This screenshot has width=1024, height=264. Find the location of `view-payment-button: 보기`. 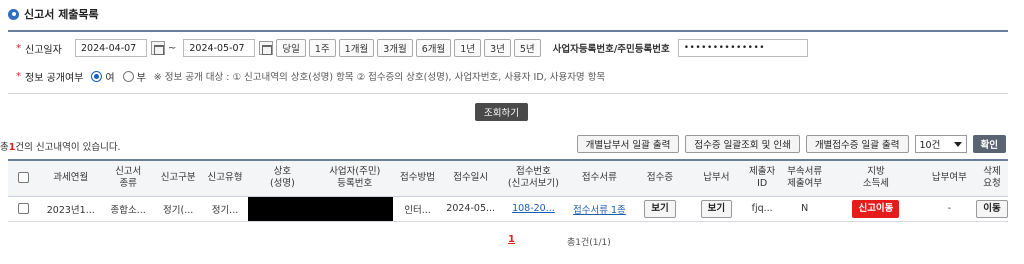

view-payment-button: 보기 is located at coordinates (716, 208).